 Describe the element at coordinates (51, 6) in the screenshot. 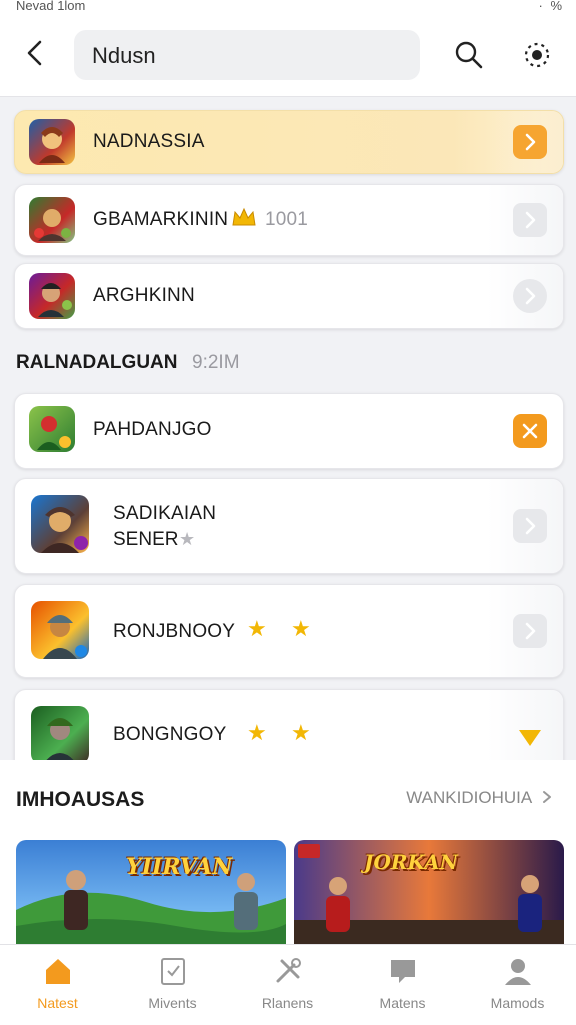

I see `status-left-text: Nevad 1lom` at that location.